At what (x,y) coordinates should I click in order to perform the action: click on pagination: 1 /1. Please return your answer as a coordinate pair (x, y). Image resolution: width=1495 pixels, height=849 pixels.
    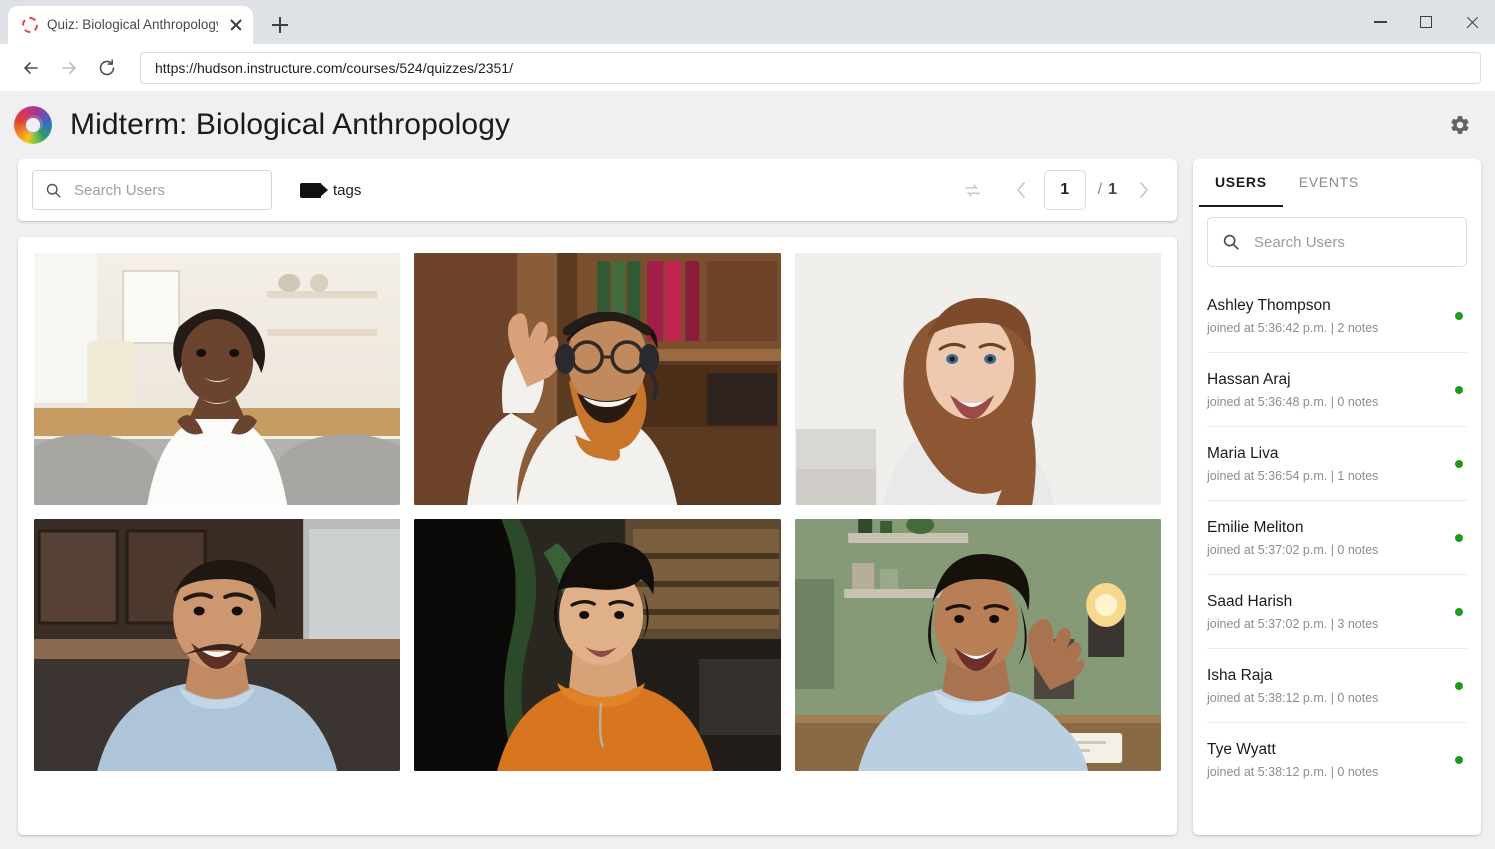
    Looking at the image, I should click on (1057, 190).